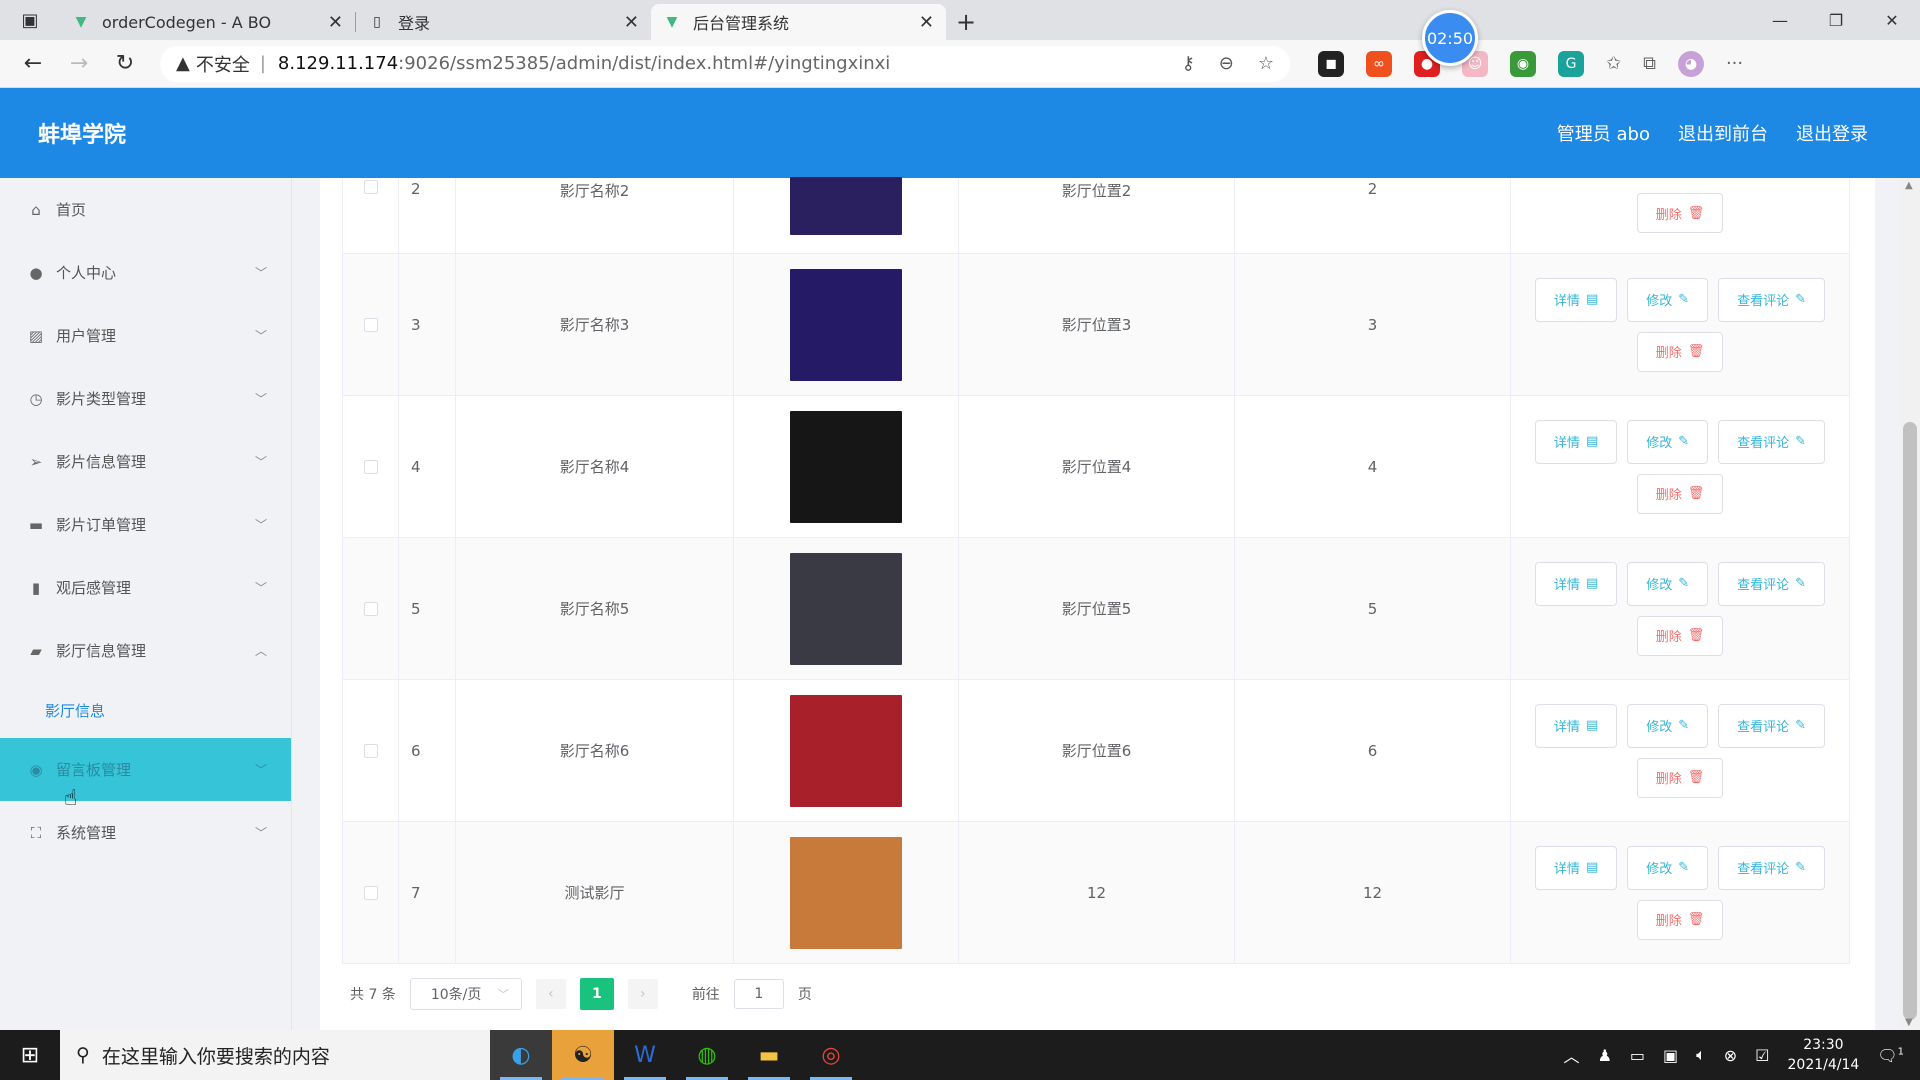 The image size is (1920, 1080). Describe the element at coordinates (1909, 185) in the screenshot. I see `scroll-up-icon: ▲` at that location.